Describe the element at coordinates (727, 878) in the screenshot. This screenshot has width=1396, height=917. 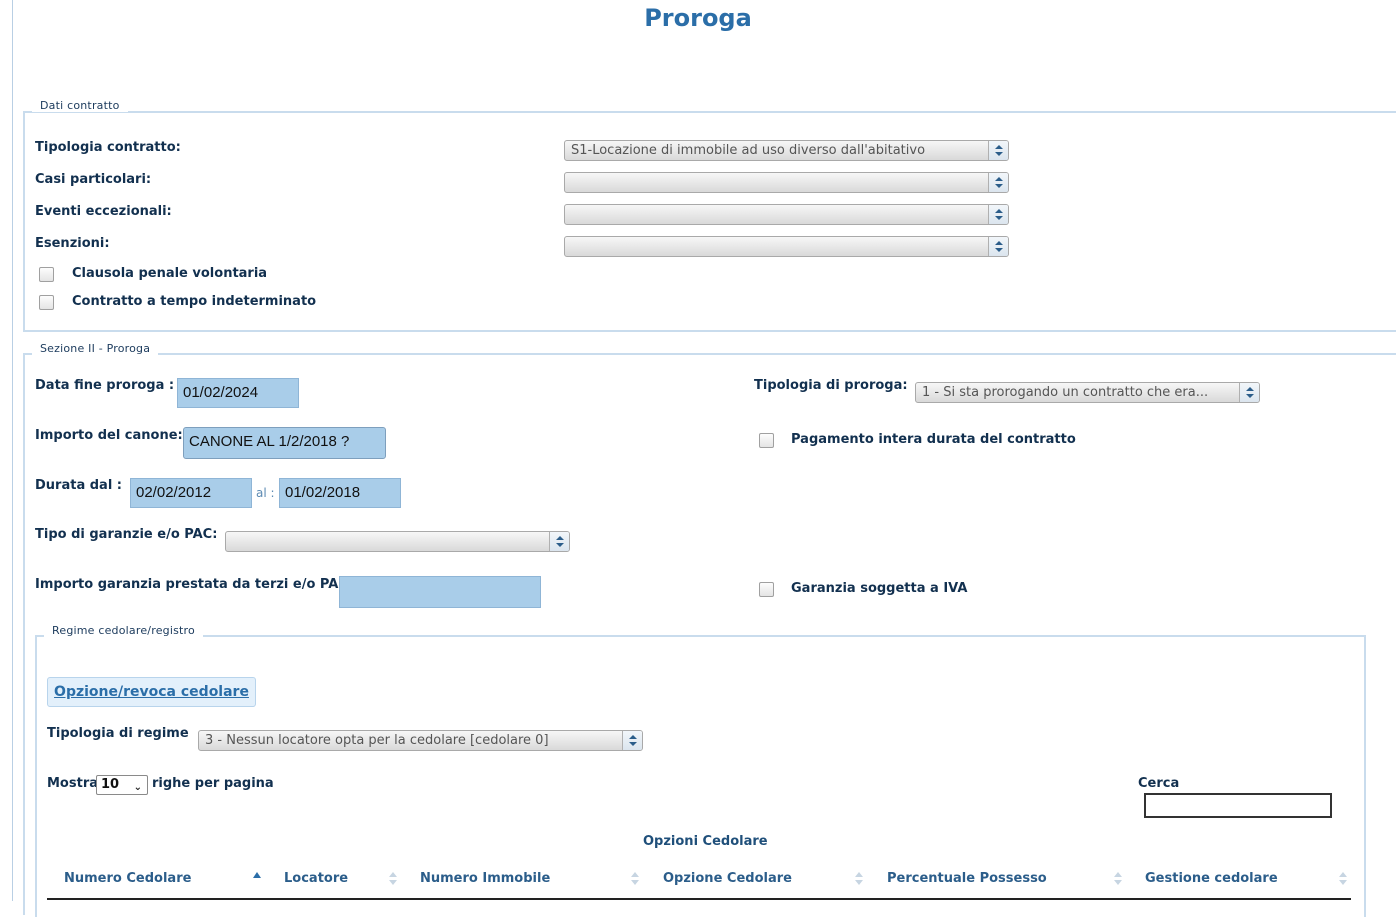
I see `column-header-opzione-cedolare: Opzione Cedolare` at that location.